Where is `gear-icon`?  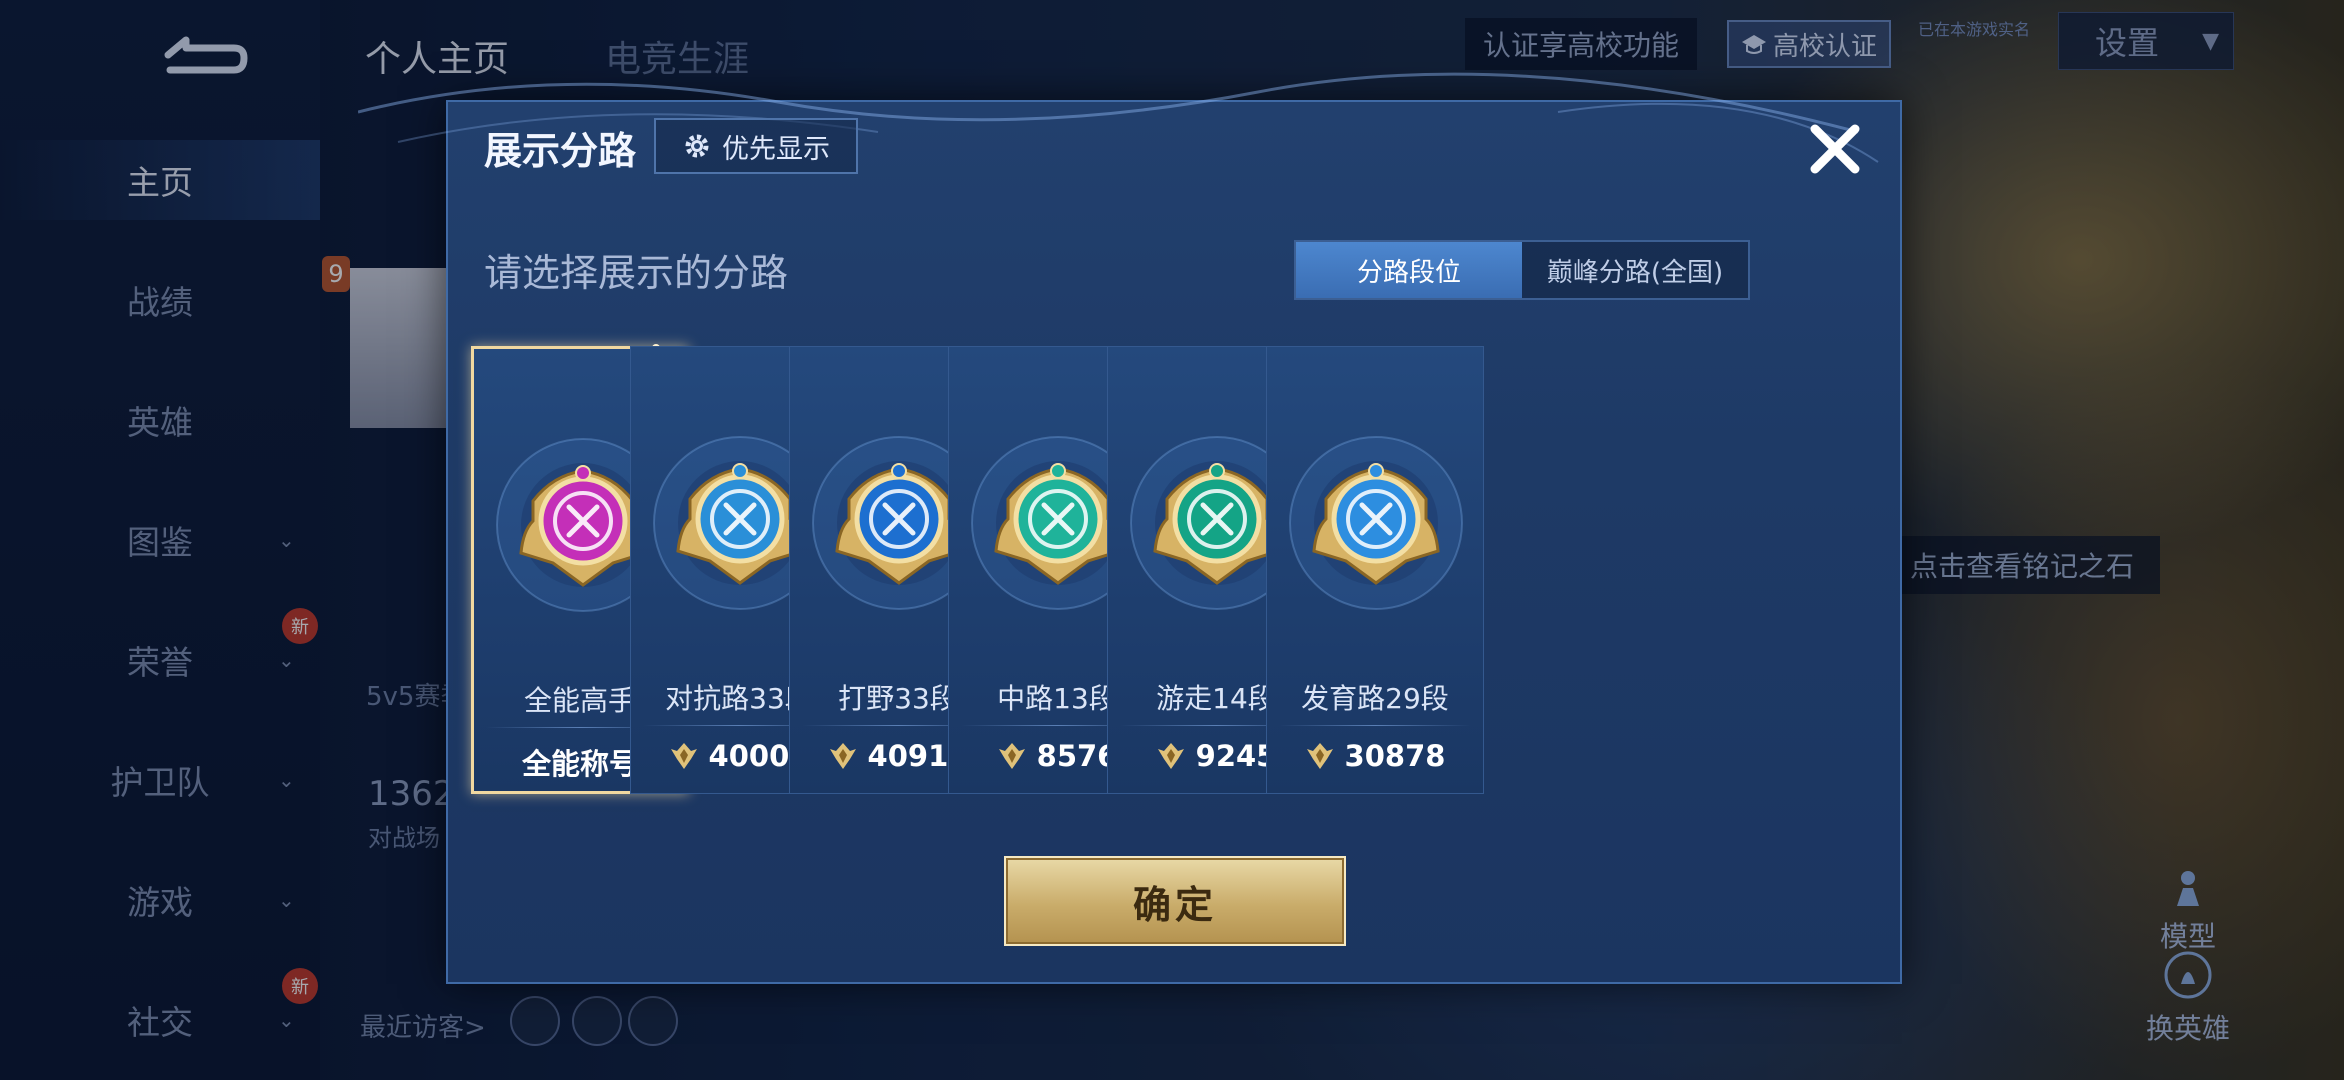 gear-icon is located at coordinates (697, 146).